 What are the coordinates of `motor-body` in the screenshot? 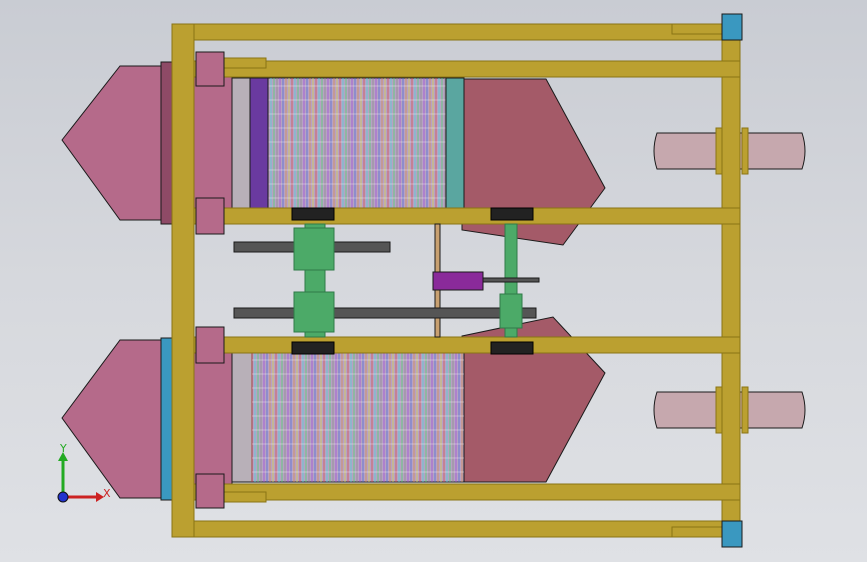 It's located at (458, 281).